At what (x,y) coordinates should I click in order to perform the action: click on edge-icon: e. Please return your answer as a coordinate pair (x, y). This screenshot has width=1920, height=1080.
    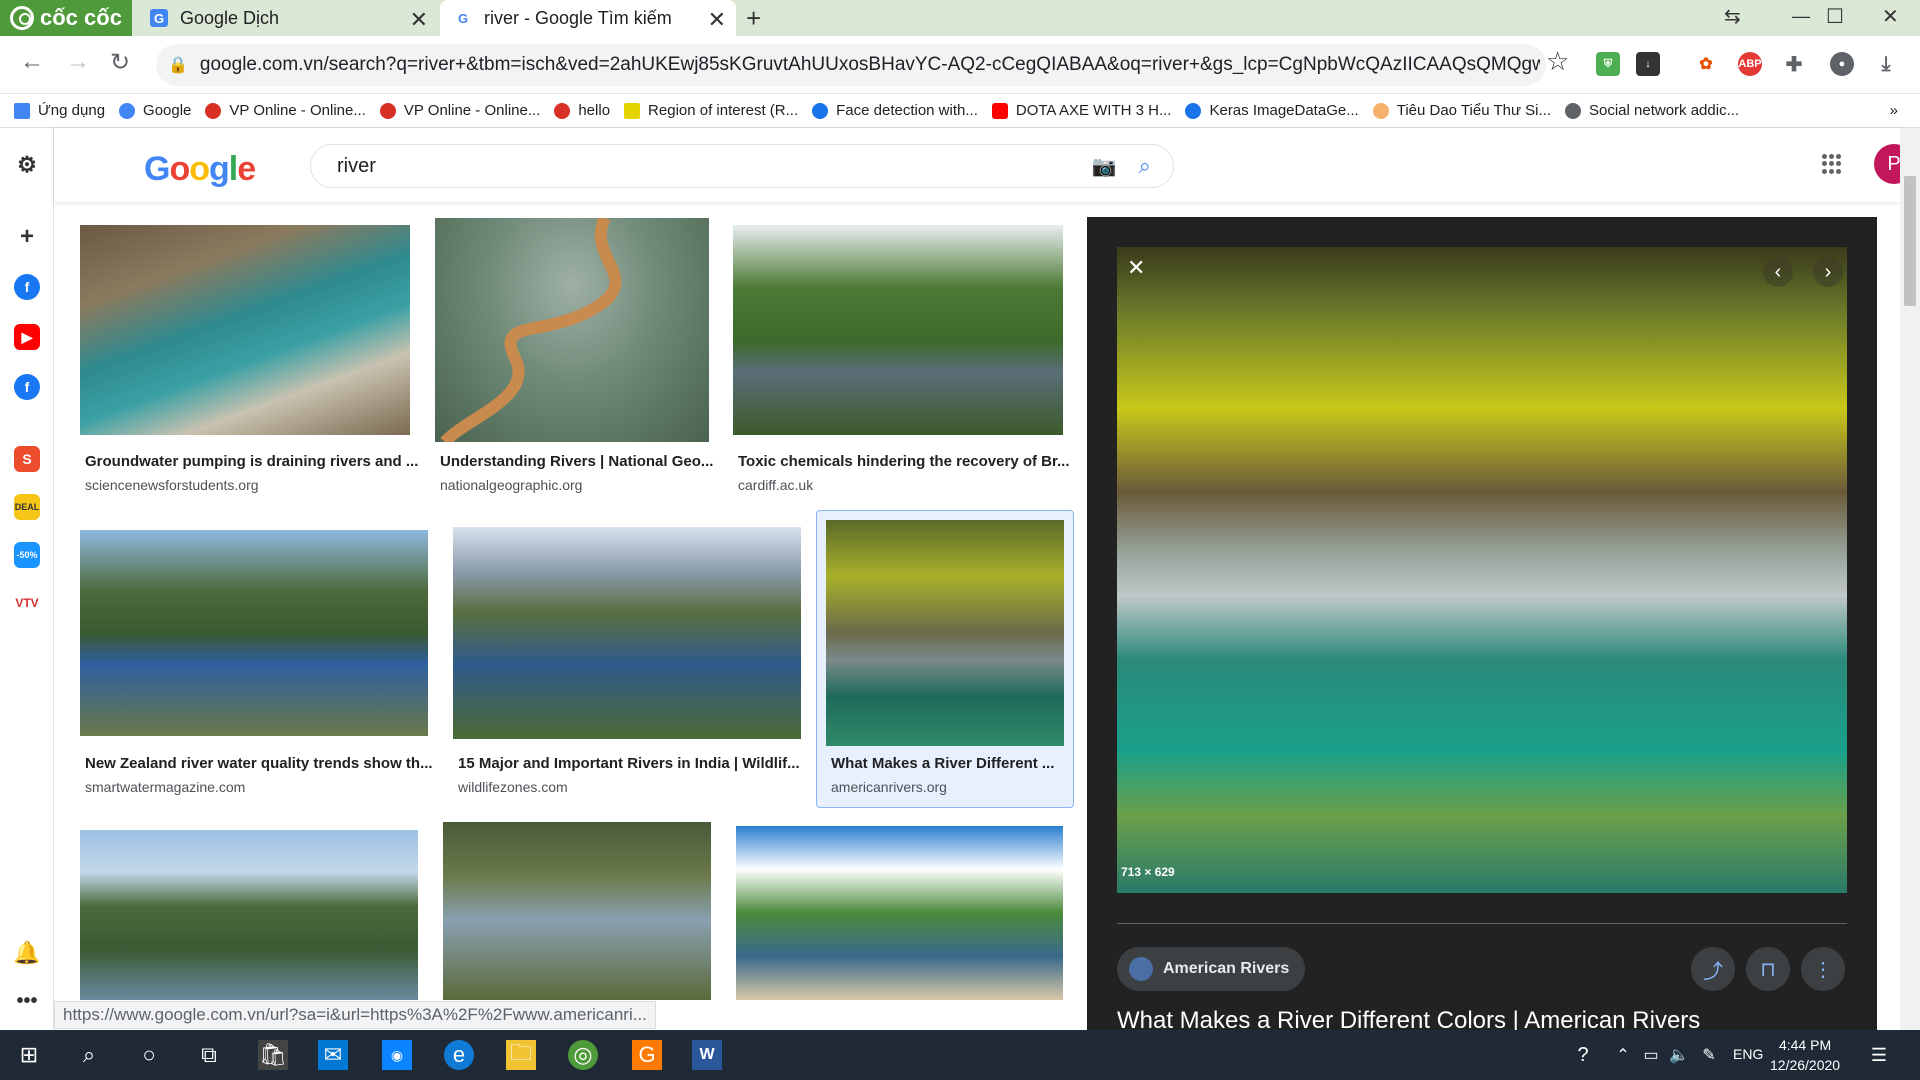
    Looking at the image, I should click on (459, 1055).